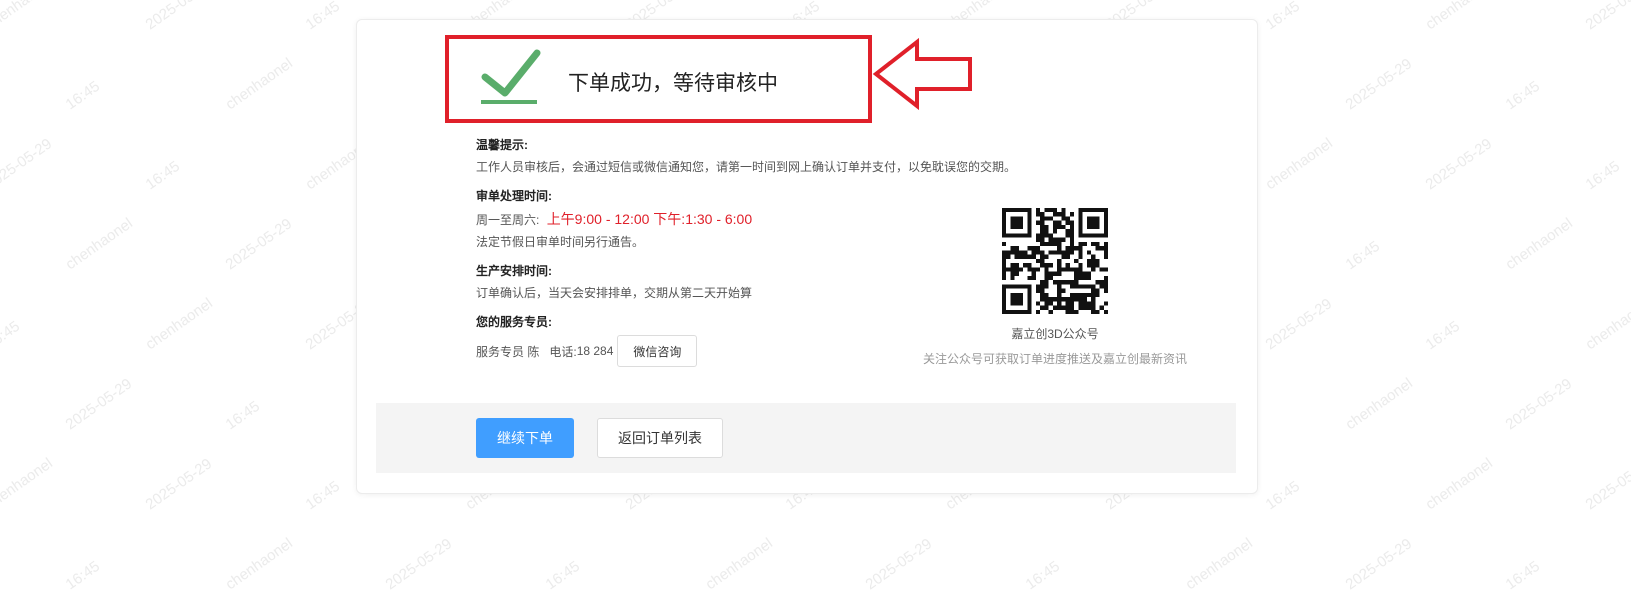 The image size is (1631, 607). Describe the element at coordinates (1054, 359) in the screenshot. I see `qr-subtitle: 关注公众号可获取订单进度推送及嘉立创最新资讯` at that location.